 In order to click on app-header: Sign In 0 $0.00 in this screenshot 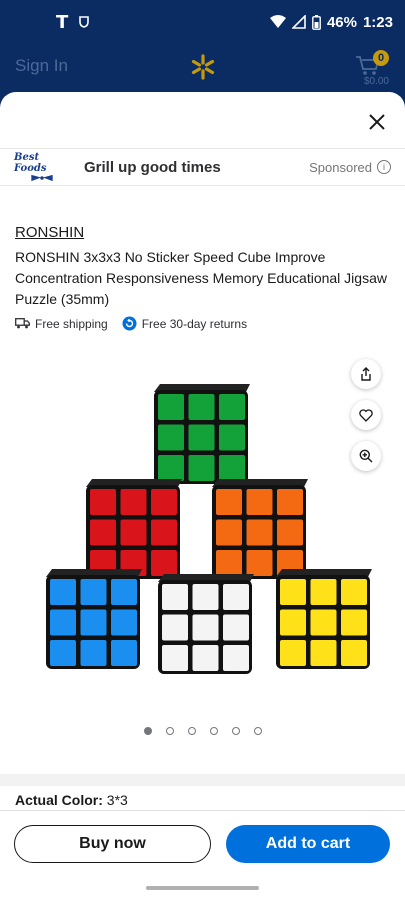, I will do `click(202, 68)`.